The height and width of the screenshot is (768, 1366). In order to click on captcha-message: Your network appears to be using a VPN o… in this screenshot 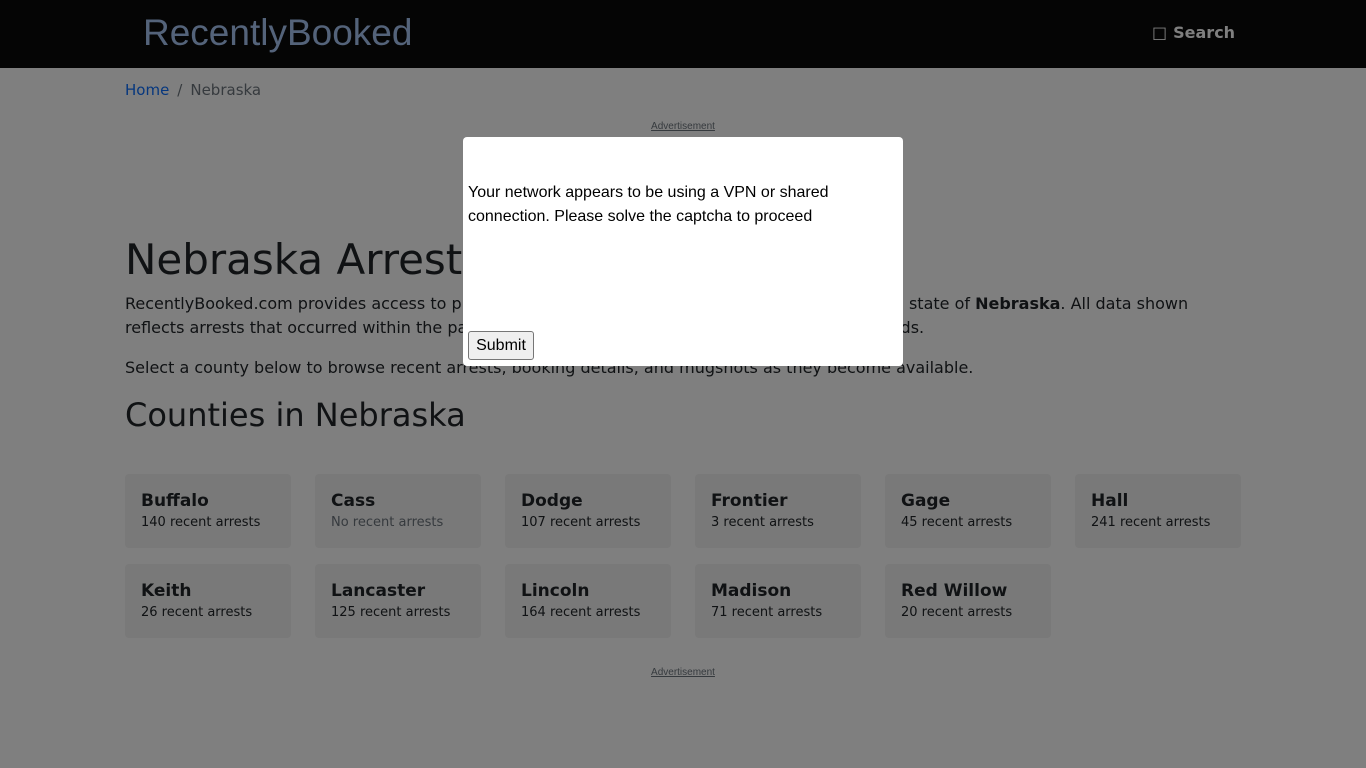, I will do `click(648, 204)`.